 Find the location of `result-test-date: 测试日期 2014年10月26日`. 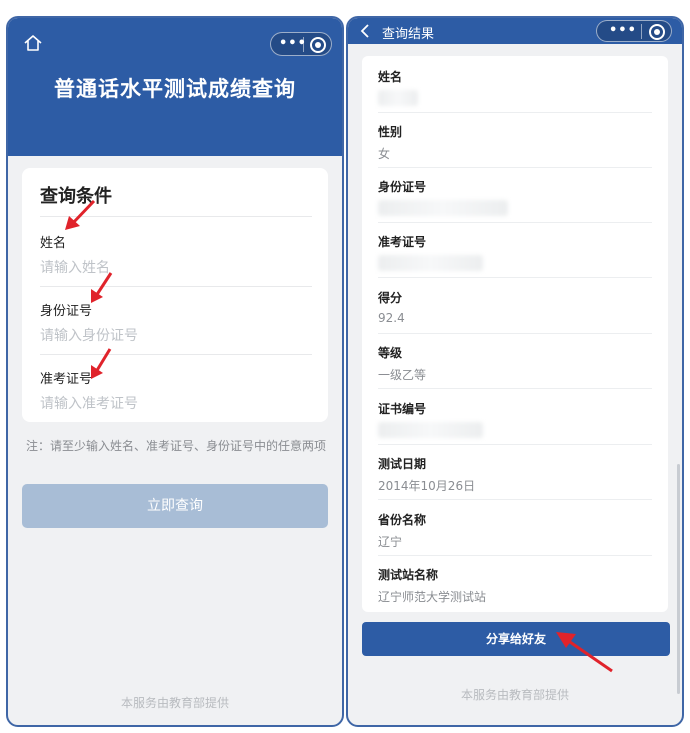

result-test-date: 测试日期 2014年10月26日 is located at coordinates (515, 474).